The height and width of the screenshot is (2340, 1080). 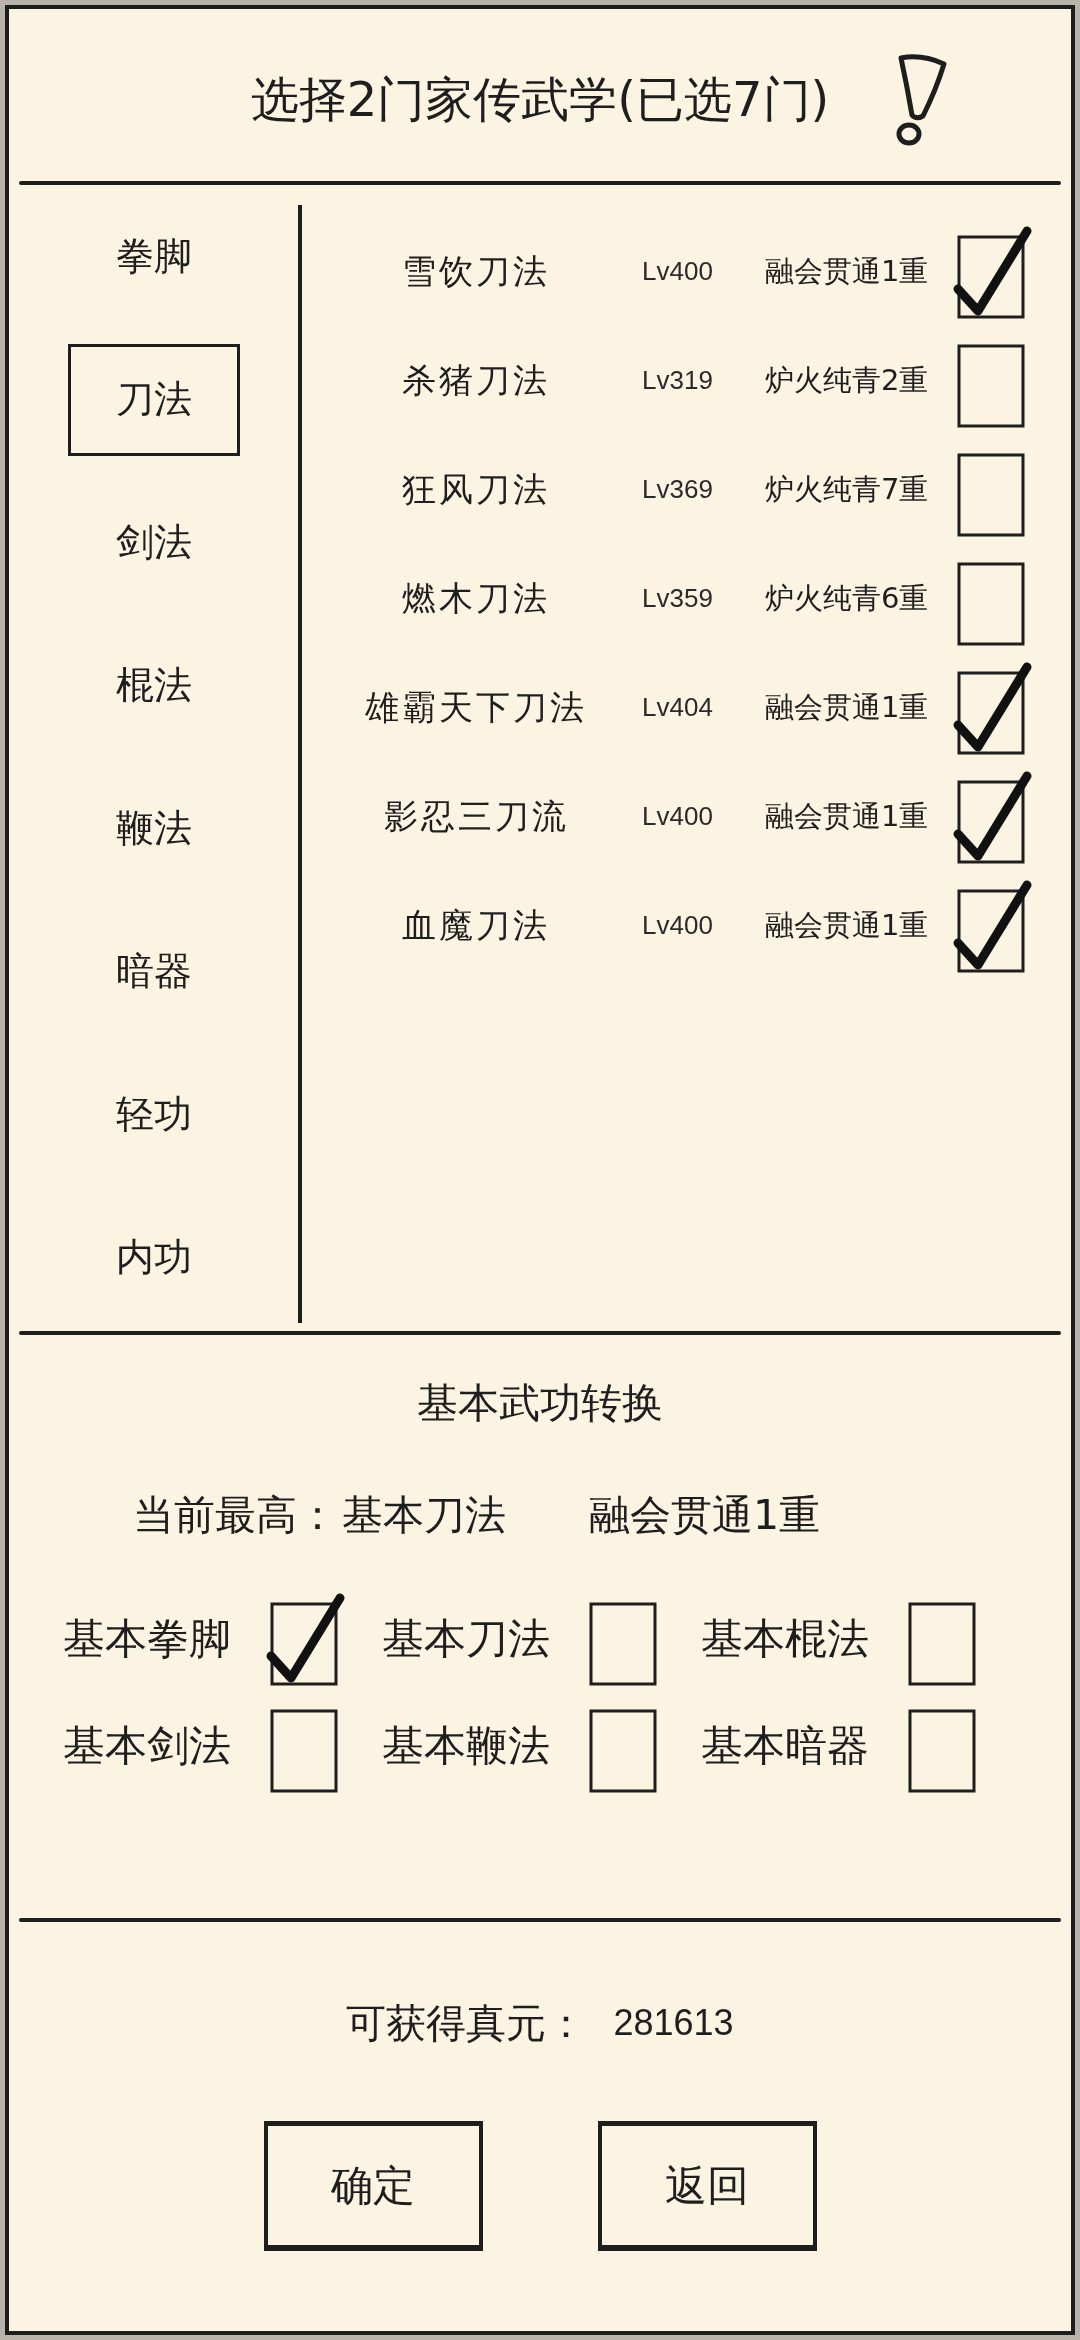 What do you see at coordinates (677, 707) in the screenshot?
I see `skill-level: Lv404` at bounding box center [677, 707].